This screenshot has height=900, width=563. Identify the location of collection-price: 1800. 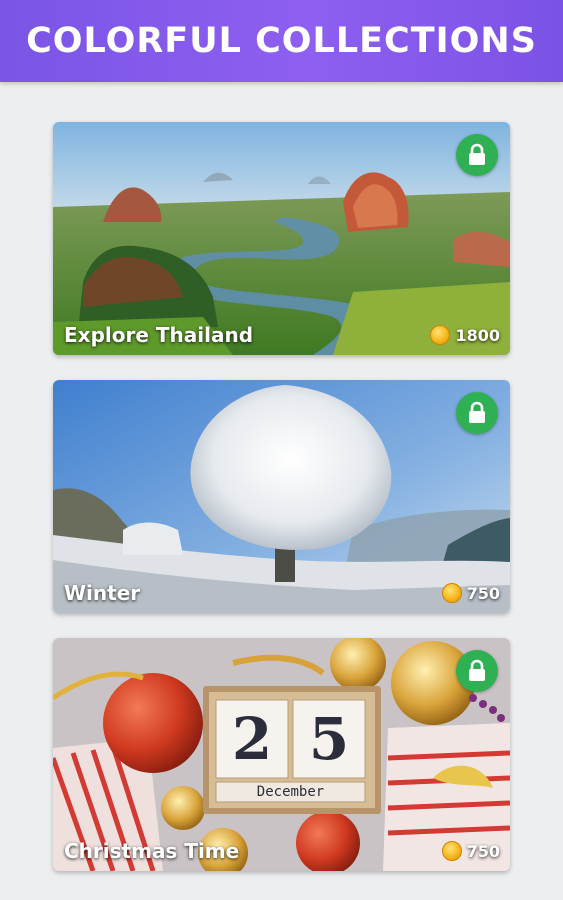
(465, 335).